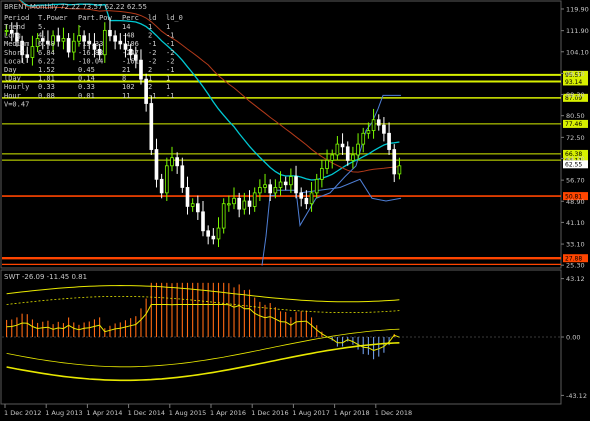  Describe the element at coordinates (16, 44) in the screenshot. I see `table-cell: Medium` at that location.